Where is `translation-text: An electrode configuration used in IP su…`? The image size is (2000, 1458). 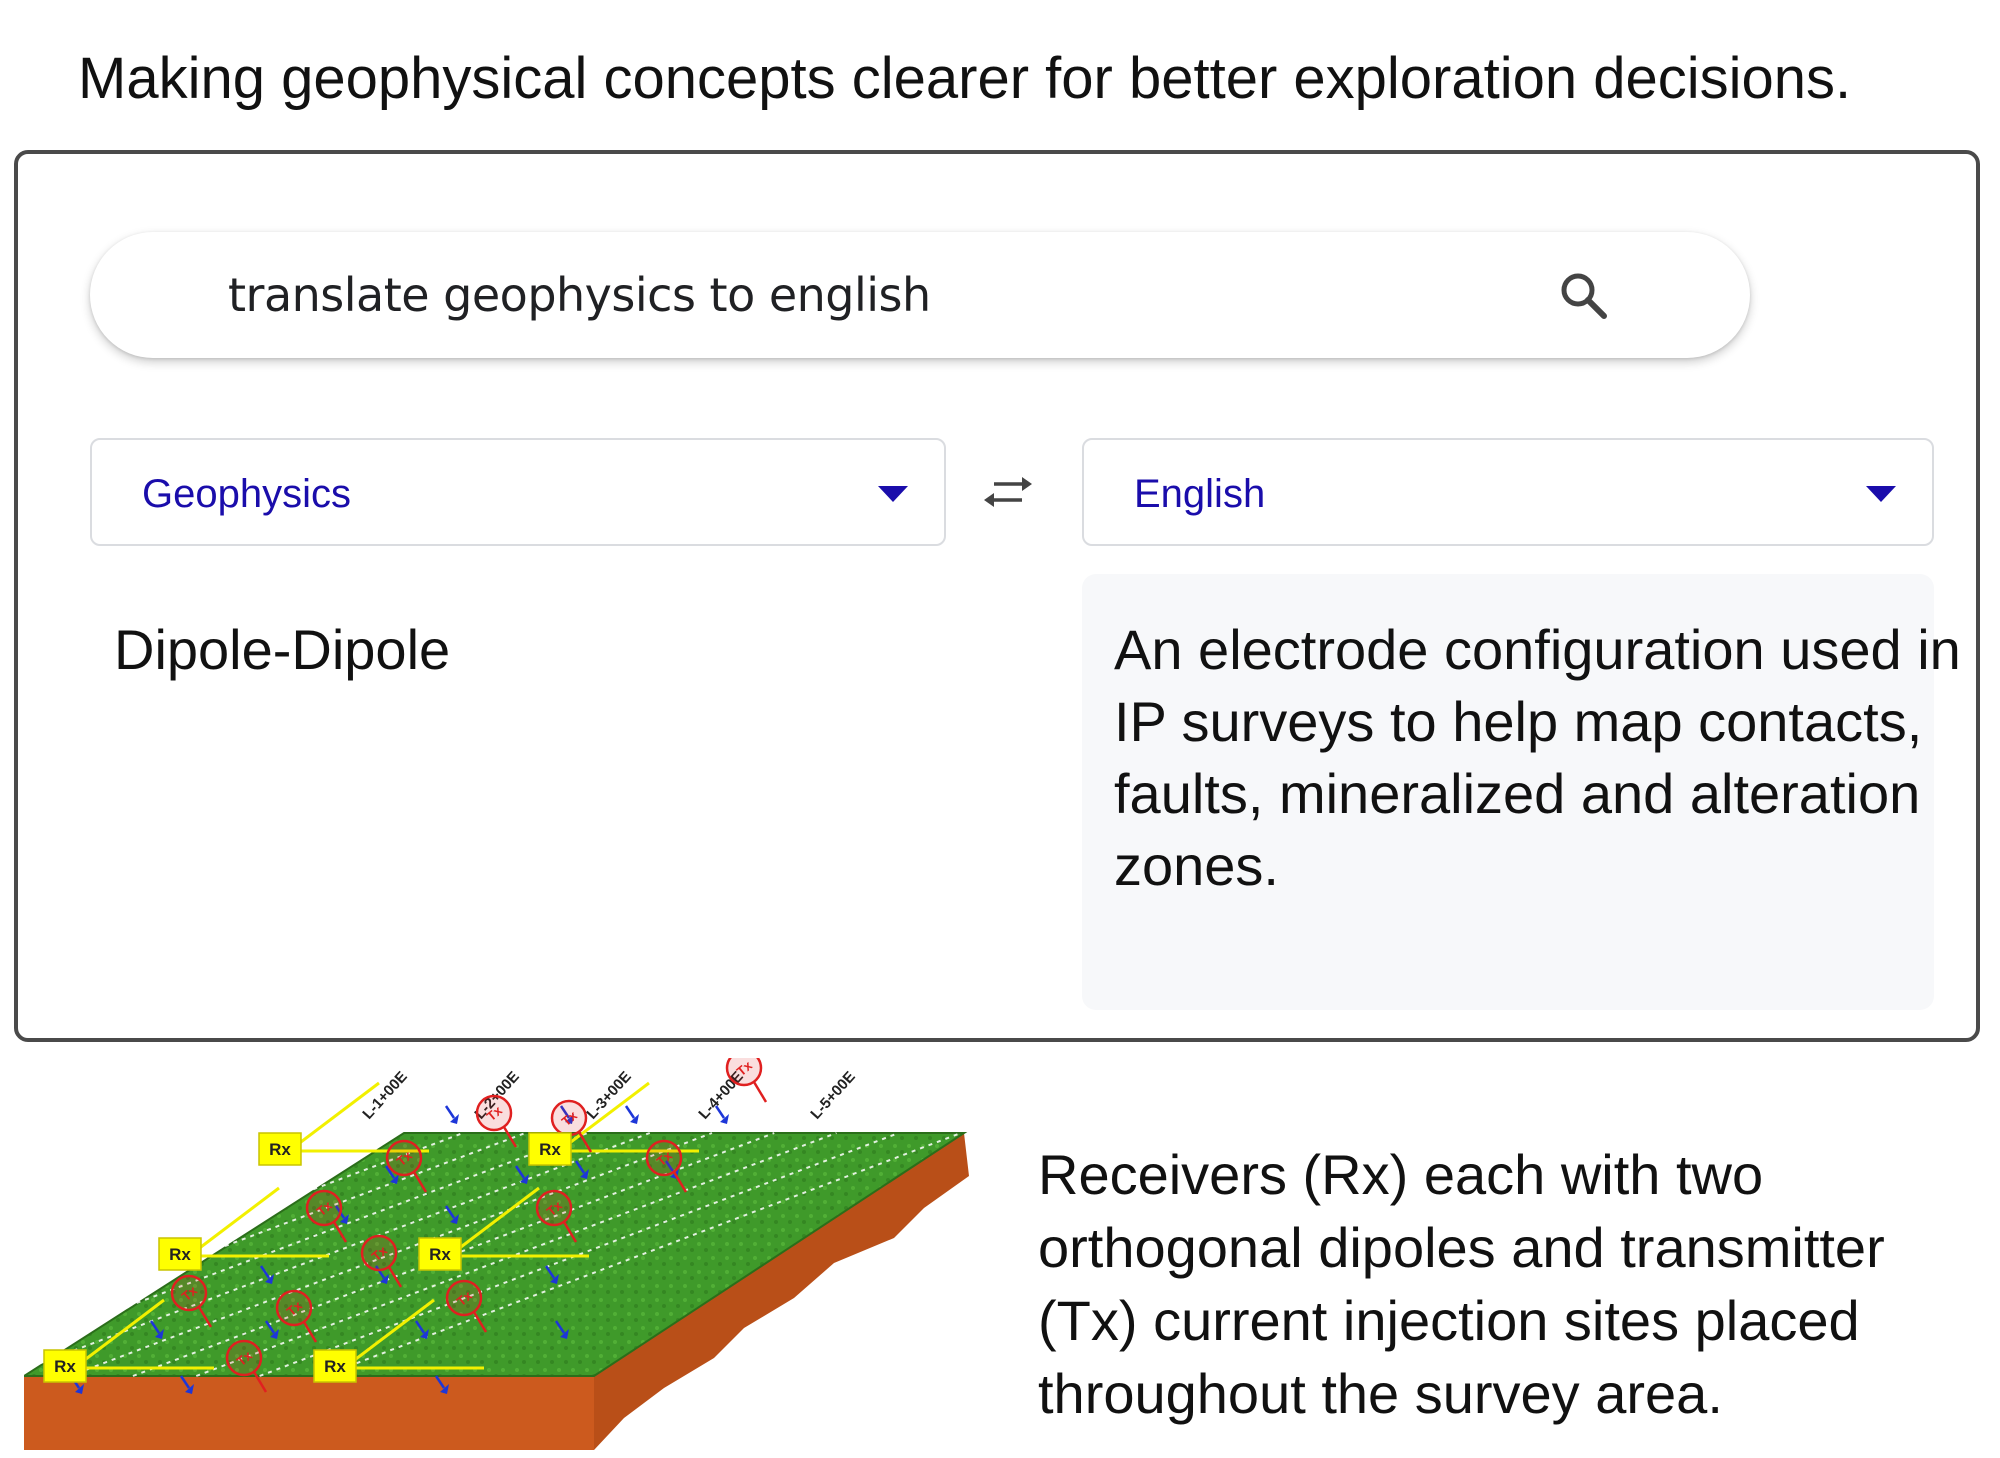
translation-text: An electrode configuration used in IP su… is located at coordinates (1537, 757).